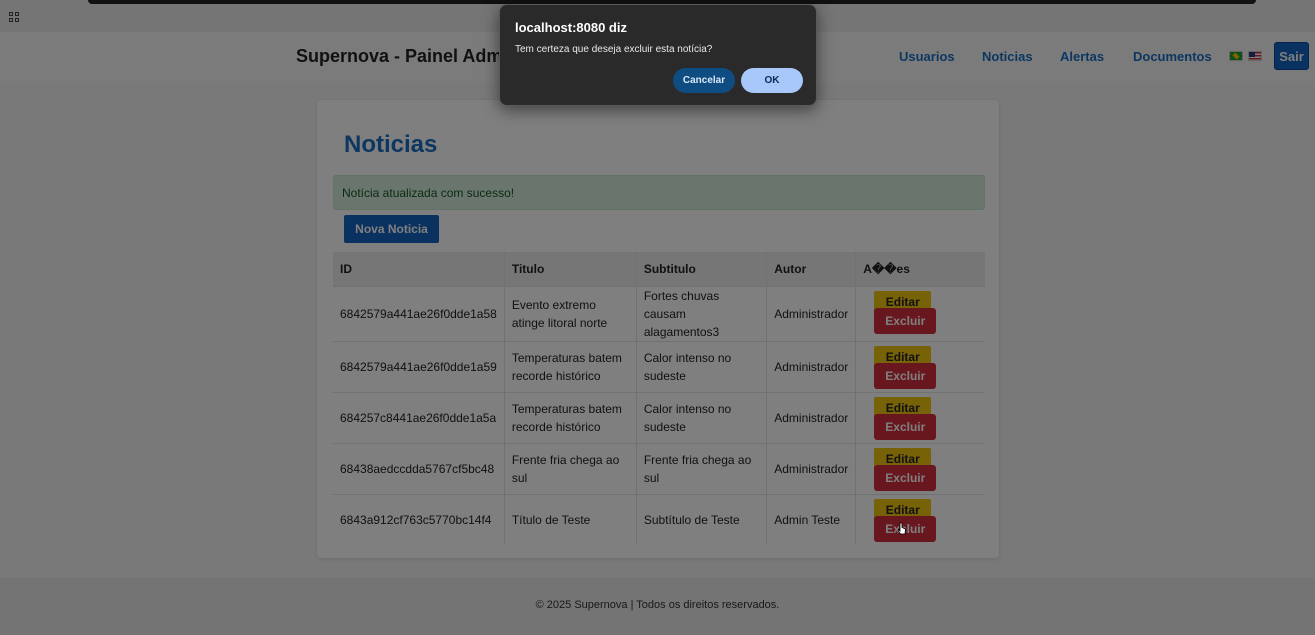  Describe the element at coordinates (901, 528) in the screenshot. I see `mouse-pointer-icon` at that location.